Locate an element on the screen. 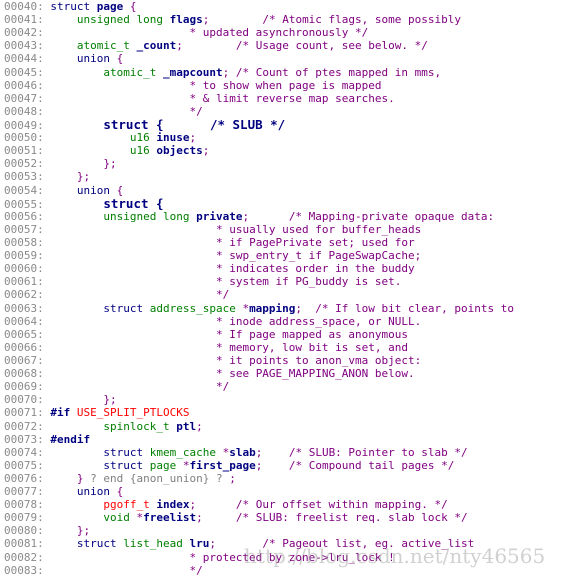  preprocessor-directive: #endif is located at coordinates (70, 439).